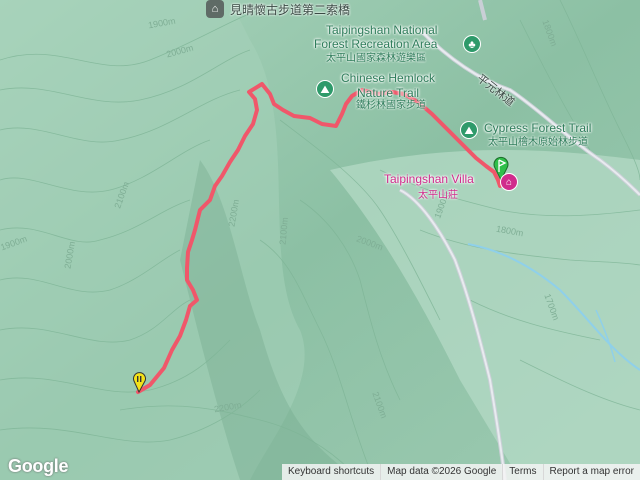  Describe the element at coordinates (388, 93) in the screenshot. I see `hemlock-trail-label-line2: Nature Trail` at that location.